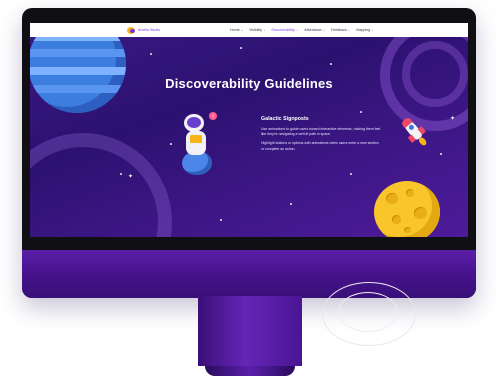  What do you see at coordinates (250, 371) in the screenshot?
I see `monitor-stand-base` at bounding box center [250, 371].